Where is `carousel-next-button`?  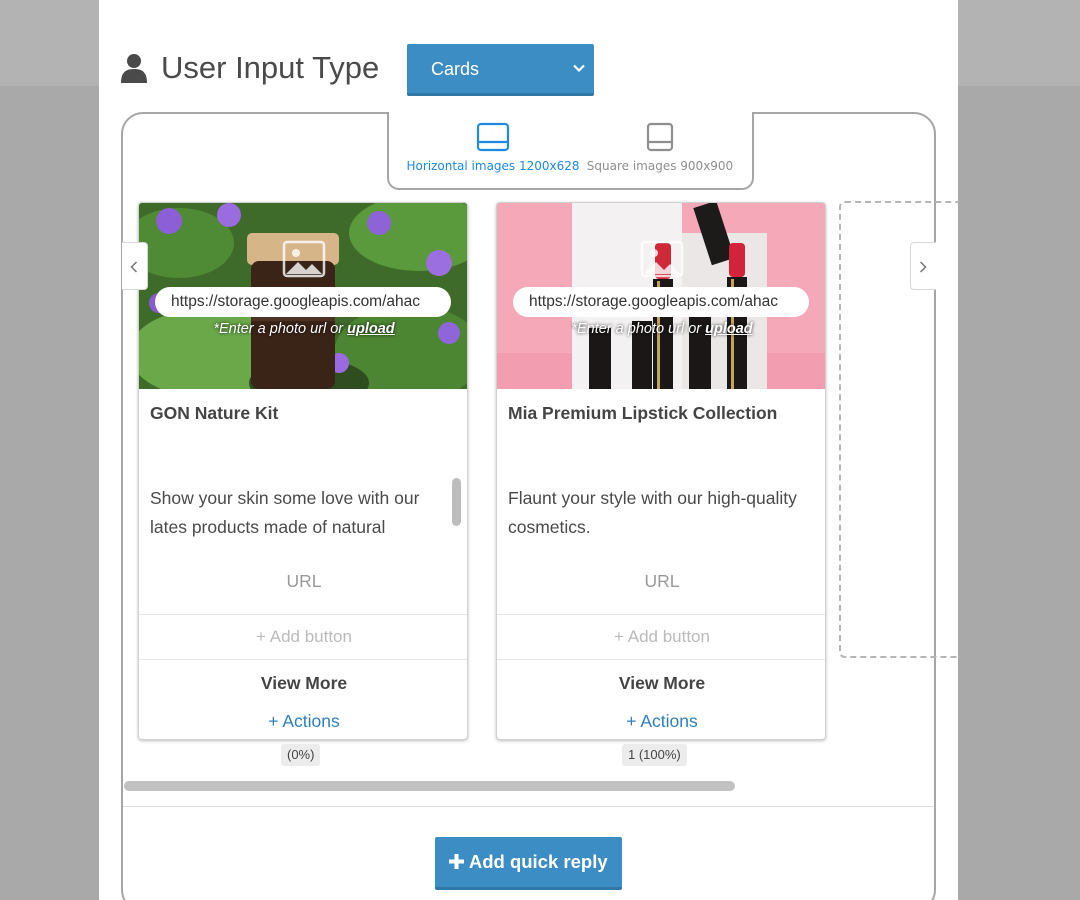 carousel-next-button is located at coordinates (923, 266).